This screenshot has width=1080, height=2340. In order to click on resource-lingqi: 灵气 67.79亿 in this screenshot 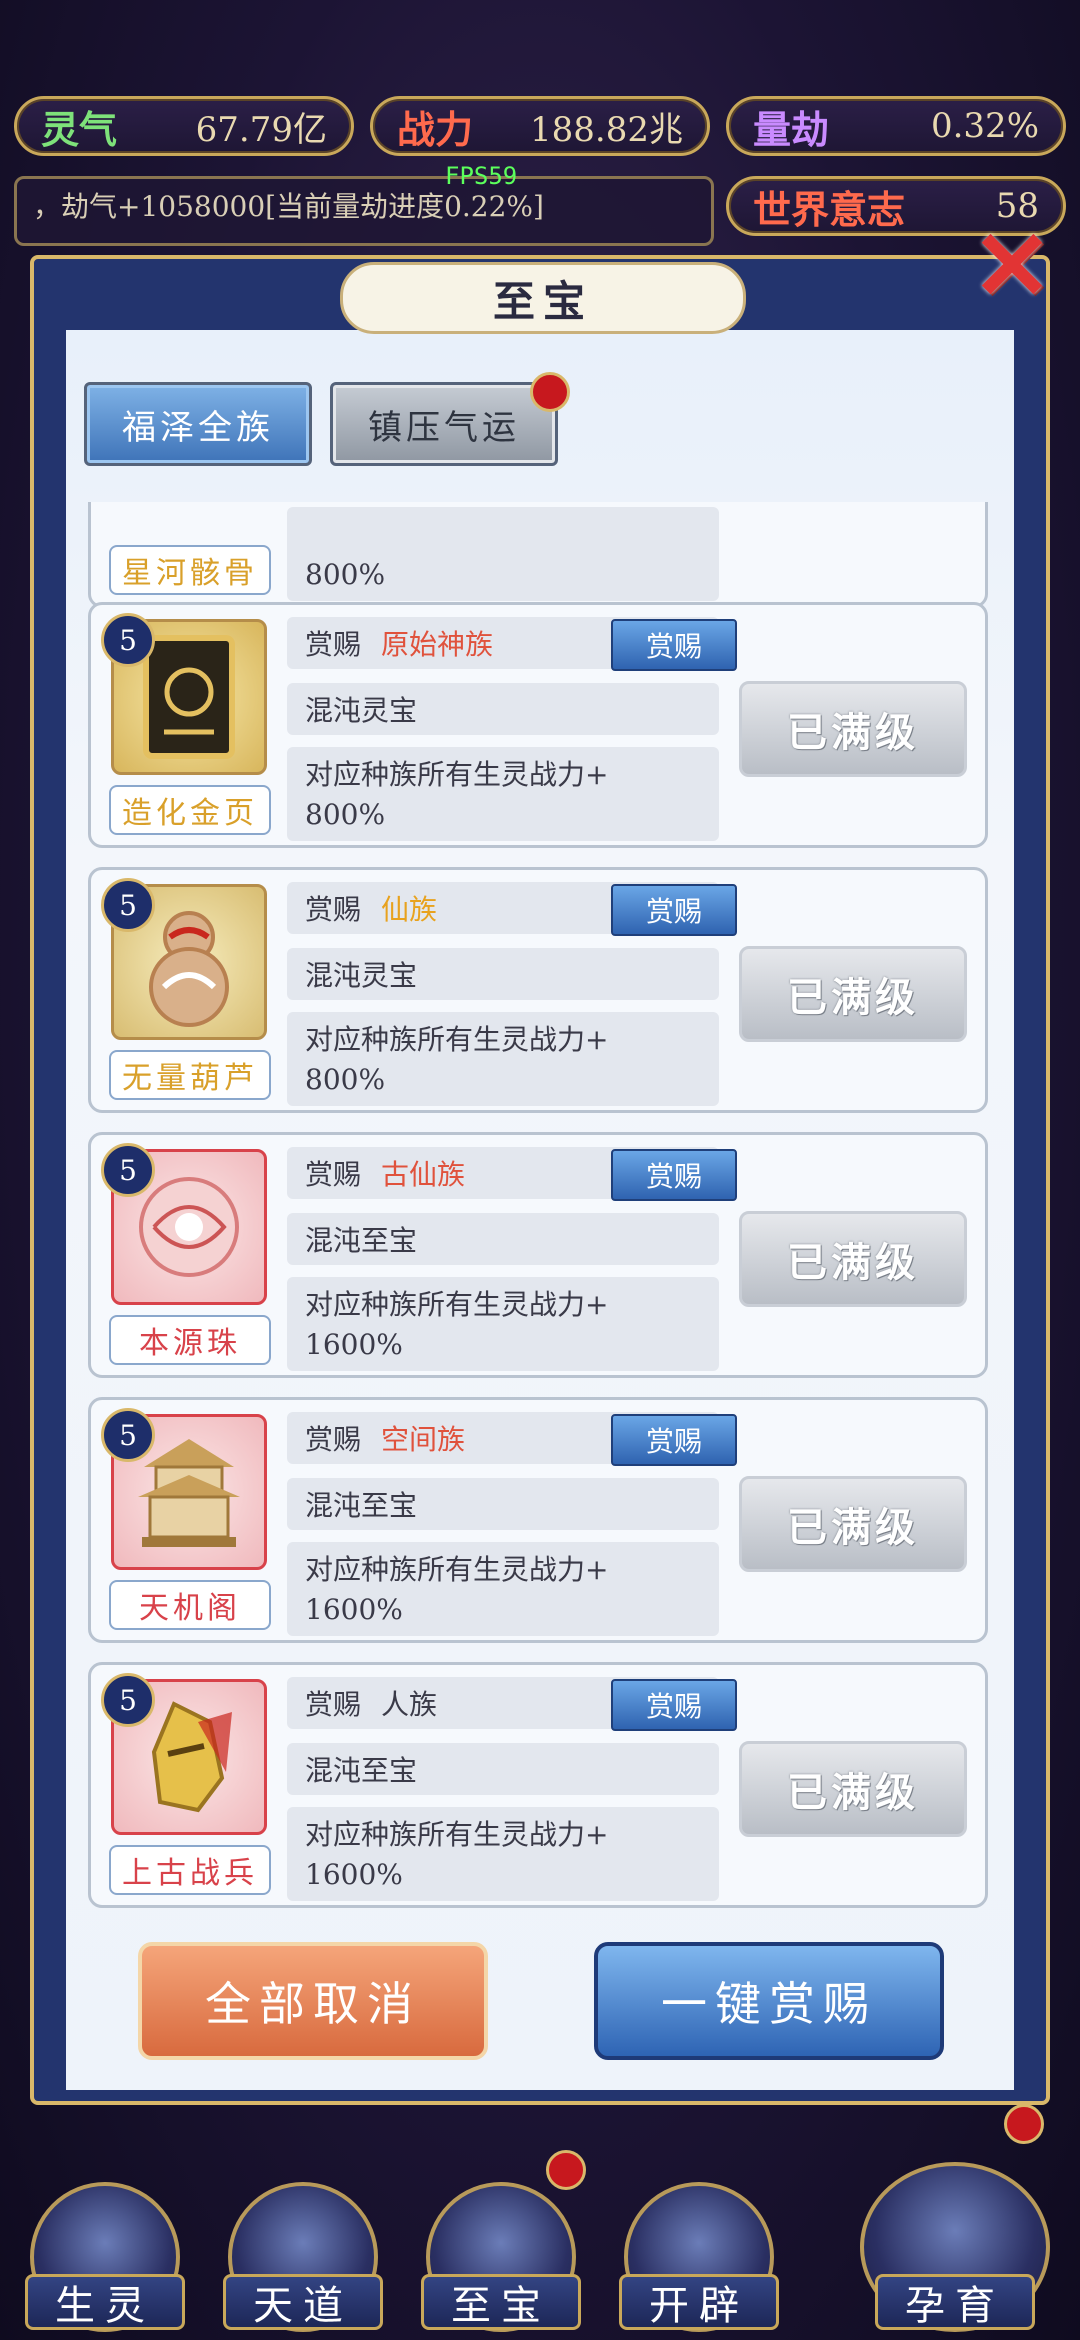, I will do `click(184, 126)`.